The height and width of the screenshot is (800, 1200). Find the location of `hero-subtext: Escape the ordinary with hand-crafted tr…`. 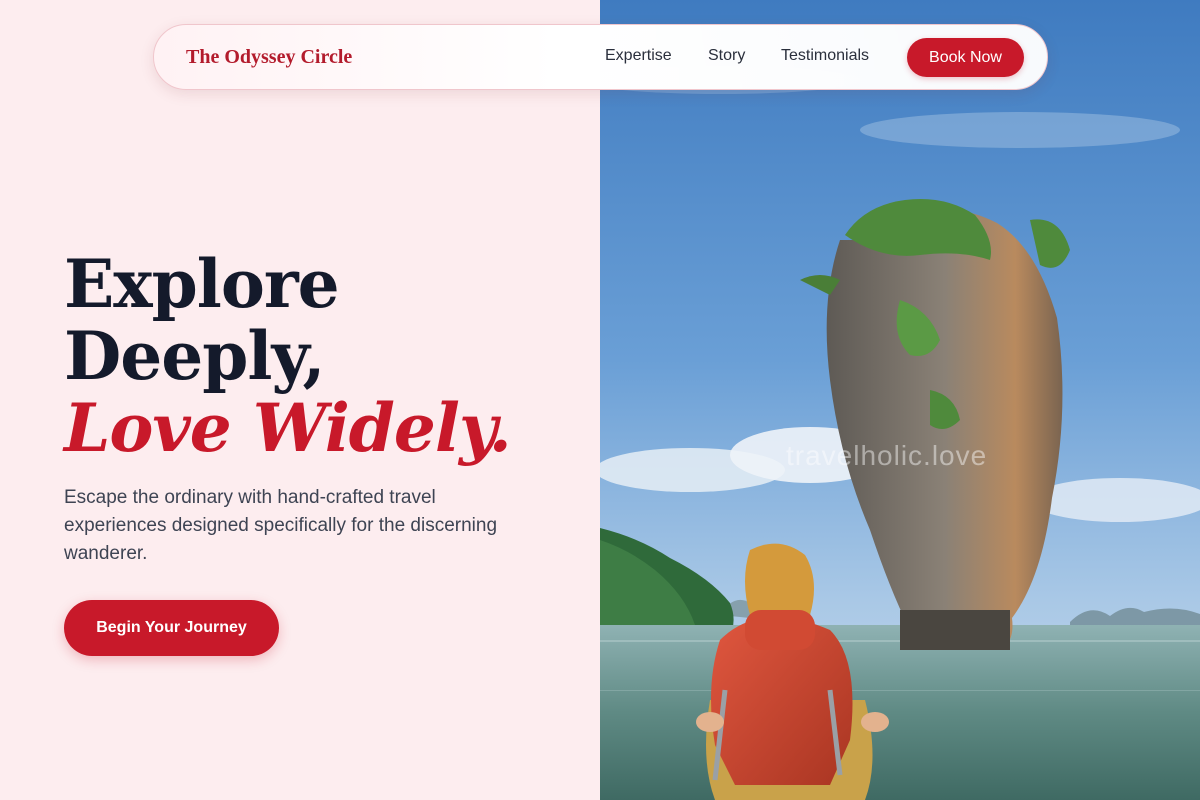

hero-subtext: Escape the ordinary with hand-crafted tr… is located at coordinates (281, 525).